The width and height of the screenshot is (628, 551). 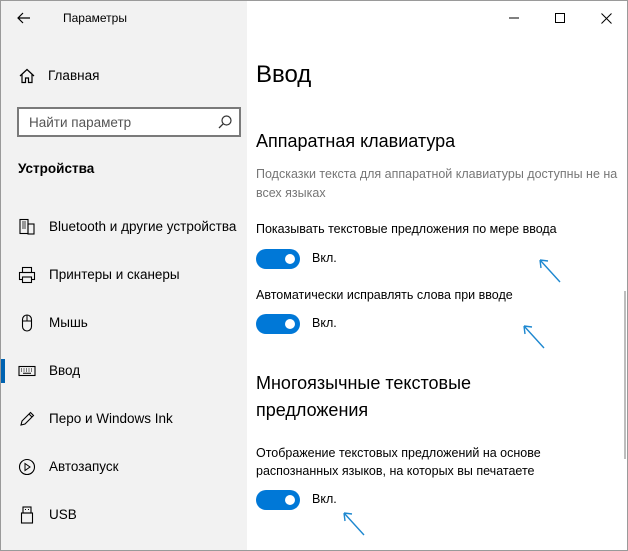 I want to click on minimize-button, so click(x=514, y=18).